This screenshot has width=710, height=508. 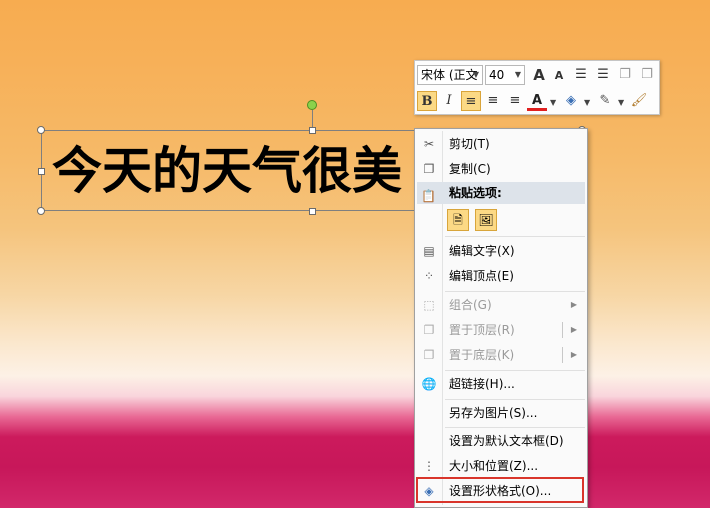 I want to click on highlight-annotation, so click(x=500, y=490).